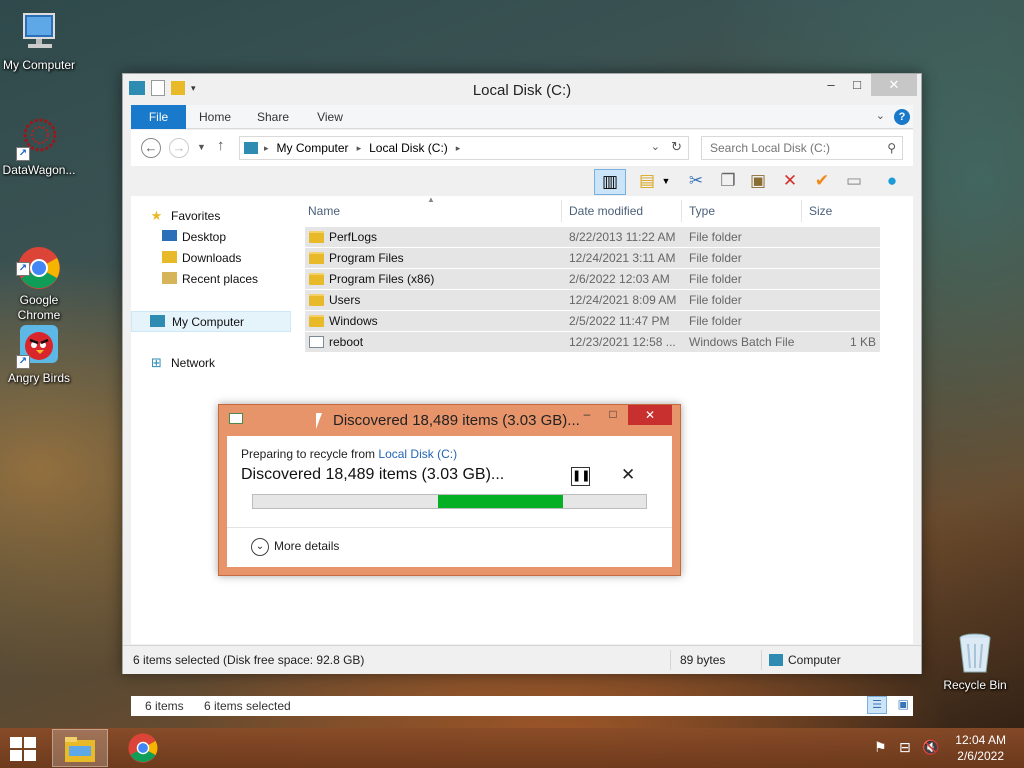  Describe the element at coordinates (905, 747) in the screenshot. I see `network-tray-icon: ⊟` at that location.